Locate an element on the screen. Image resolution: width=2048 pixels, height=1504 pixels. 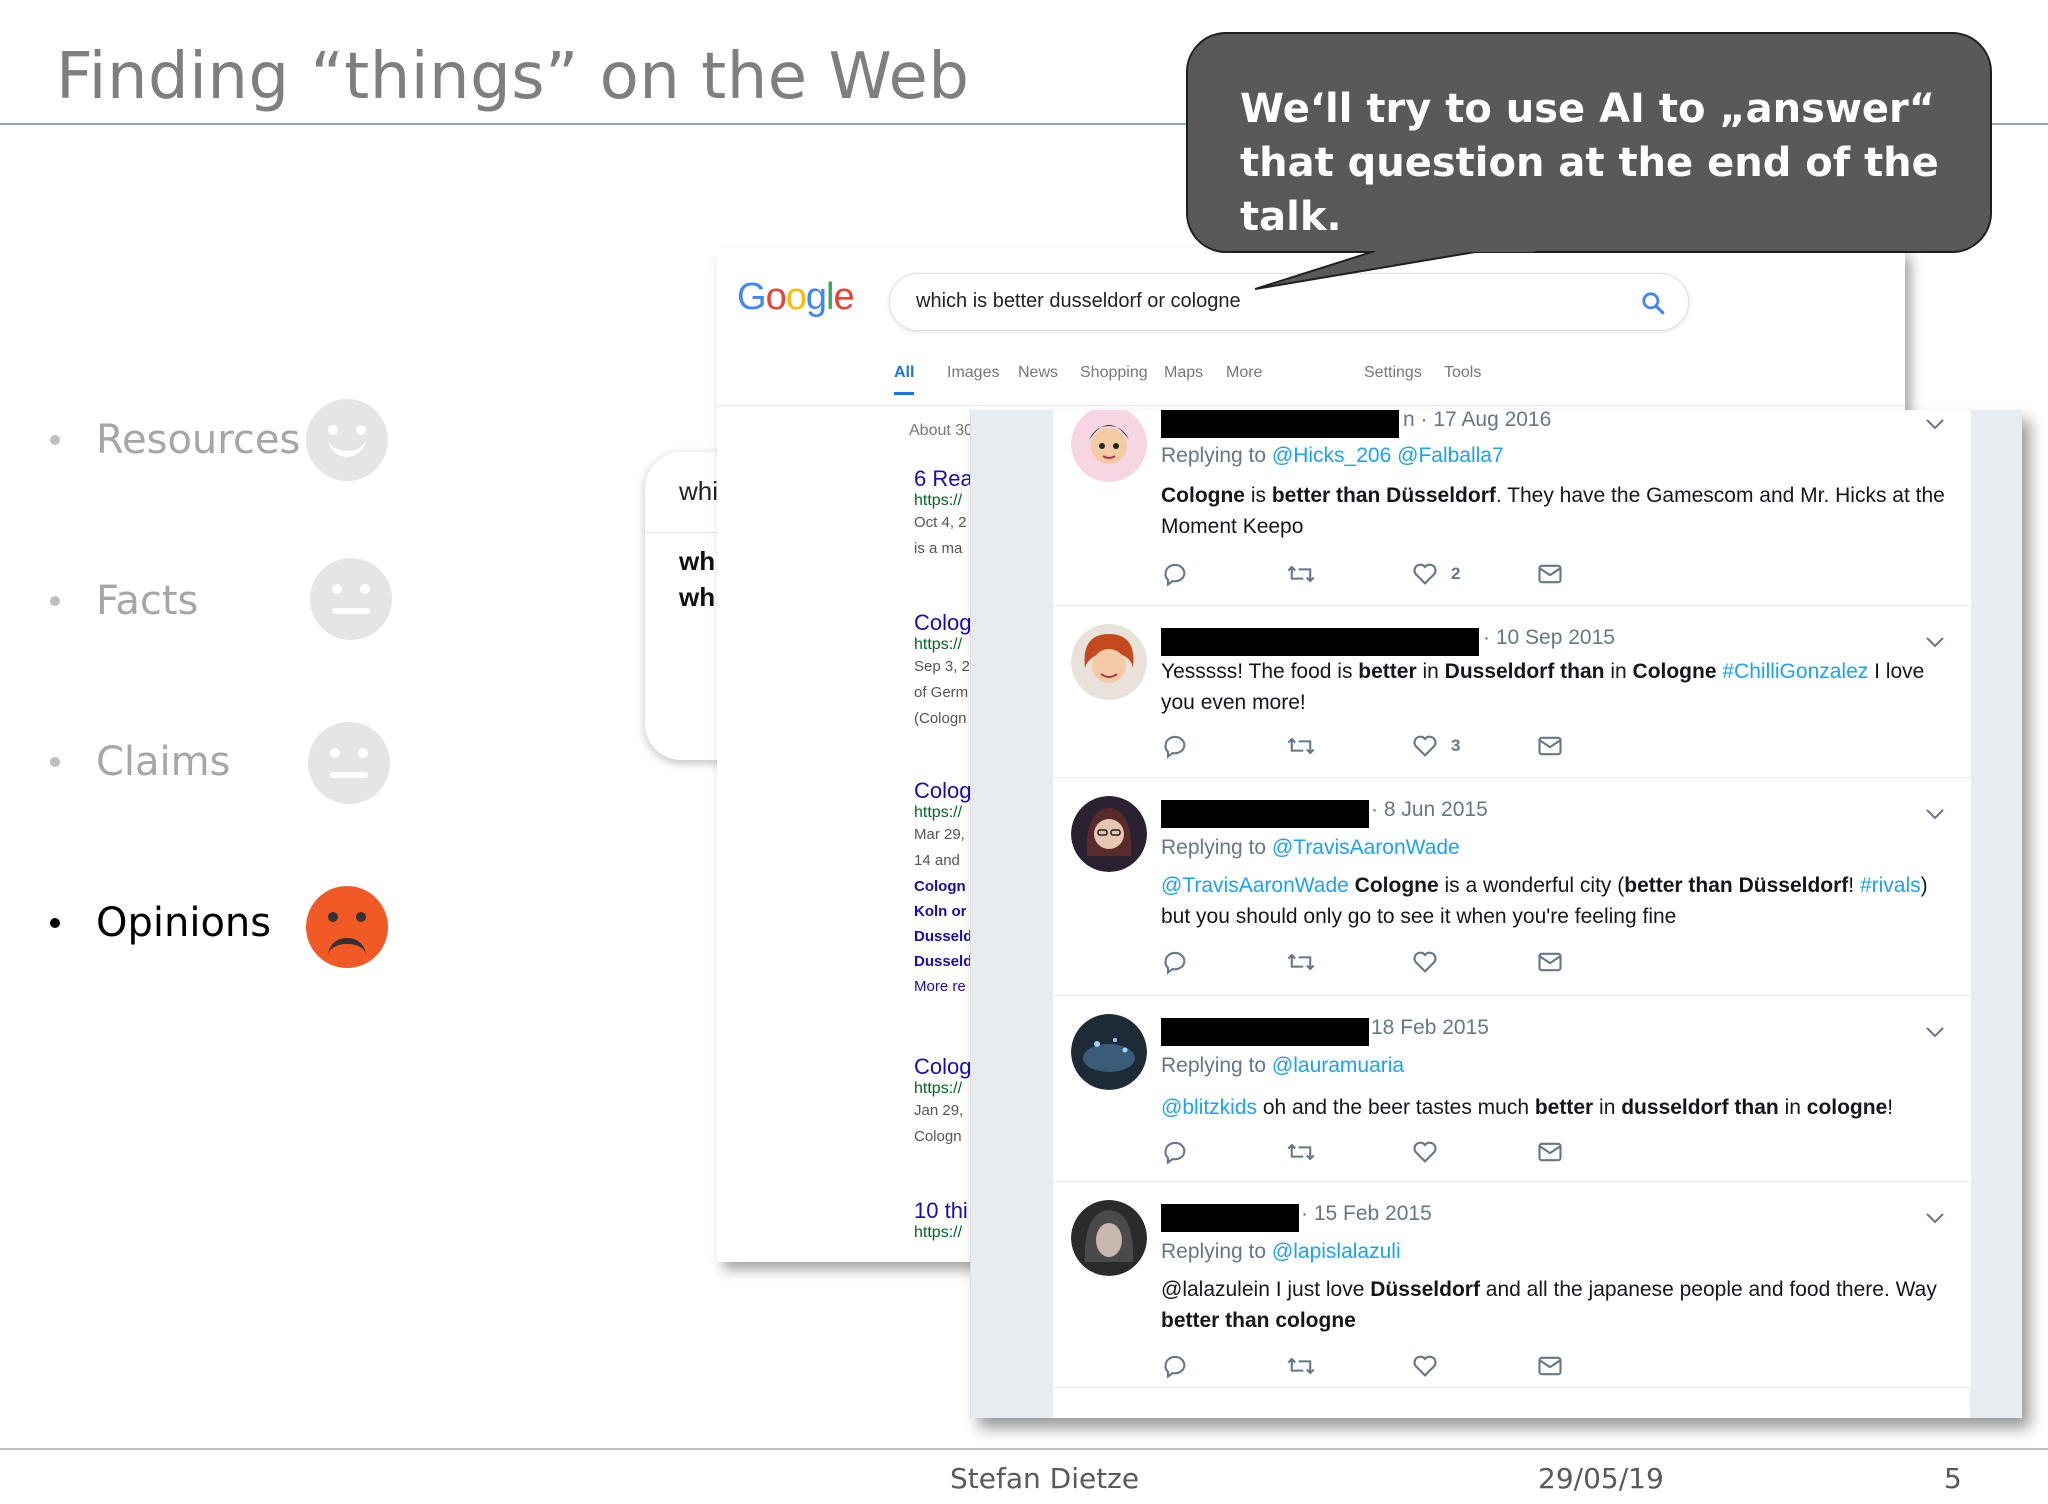
like-button: 3 is located at coordinates (1435, 746).